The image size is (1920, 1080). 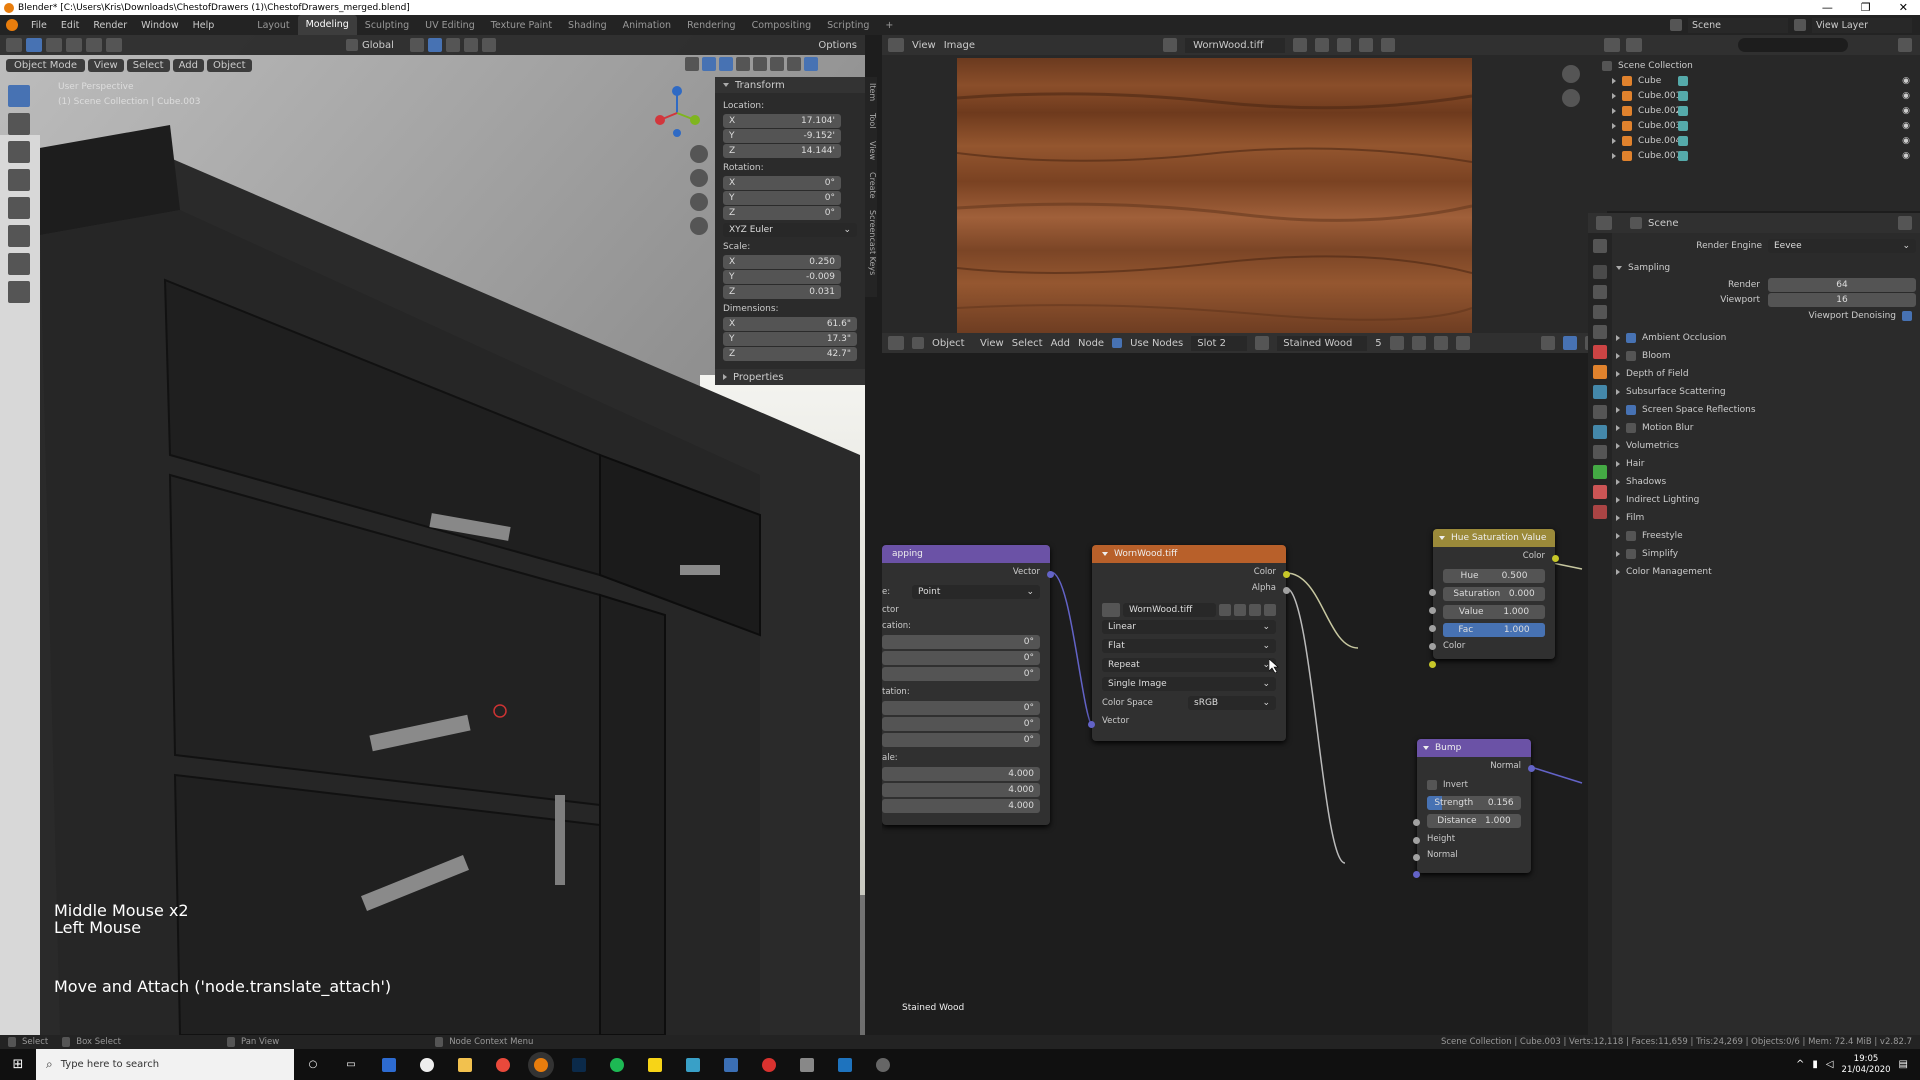 I want to click on tab-modeling: Modeling, so click(x=327, y=25).